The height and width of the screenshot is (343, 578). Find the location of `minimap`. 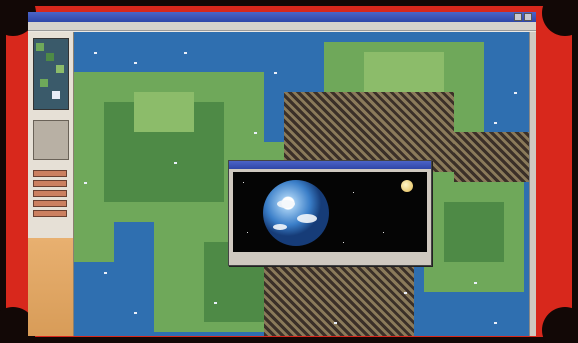

minimap is located at coordinates (51, 74).